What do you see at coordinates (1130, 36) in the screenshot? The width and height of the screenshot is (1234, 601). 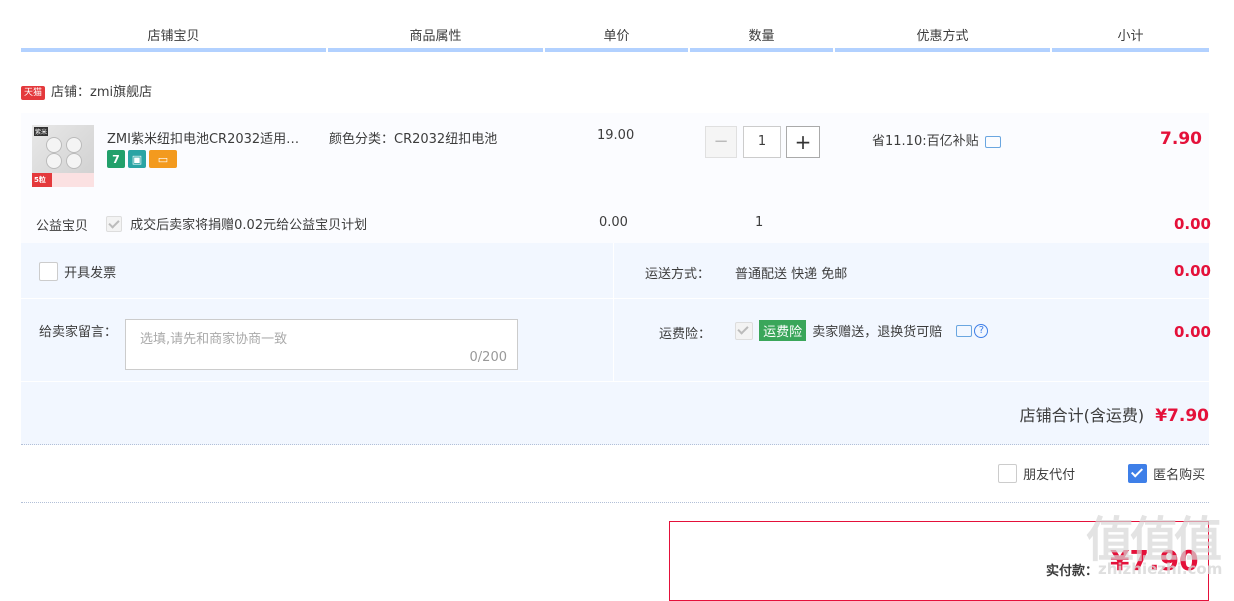 I see `header-subtotal: 小计` at bounding box center [1130, 36].